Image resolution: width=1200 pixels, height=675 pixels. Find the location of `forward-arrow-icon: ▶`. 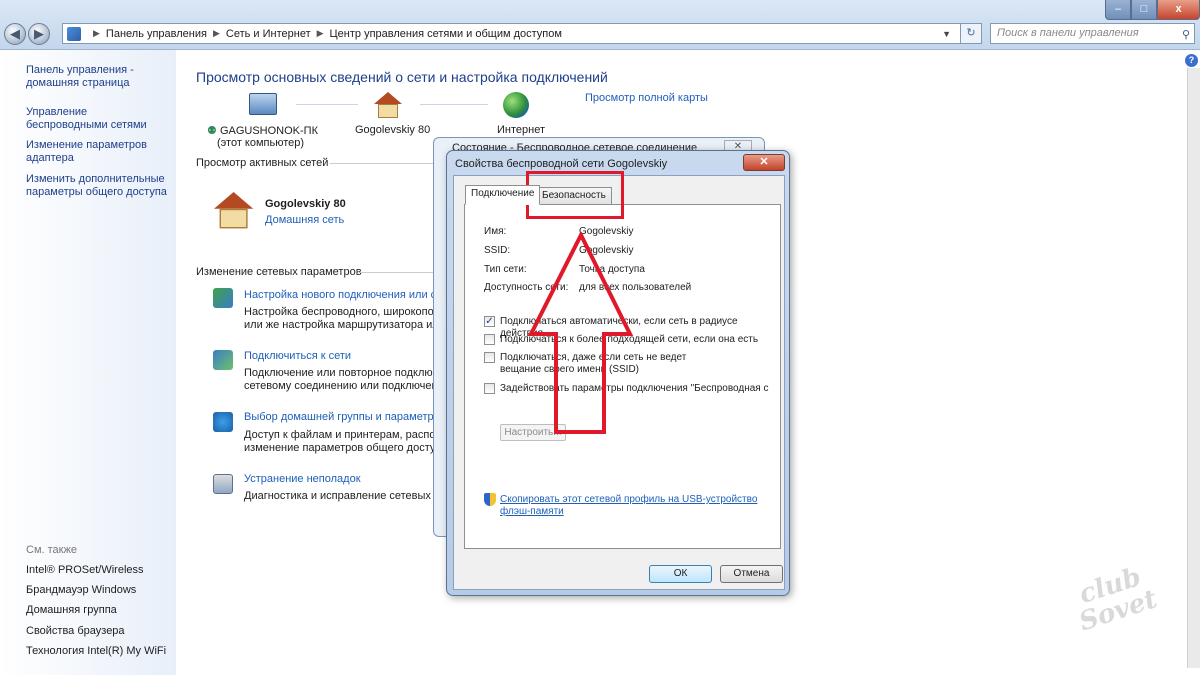

forward-arrow-icon: ▶ is located at coordinates (39, 34).